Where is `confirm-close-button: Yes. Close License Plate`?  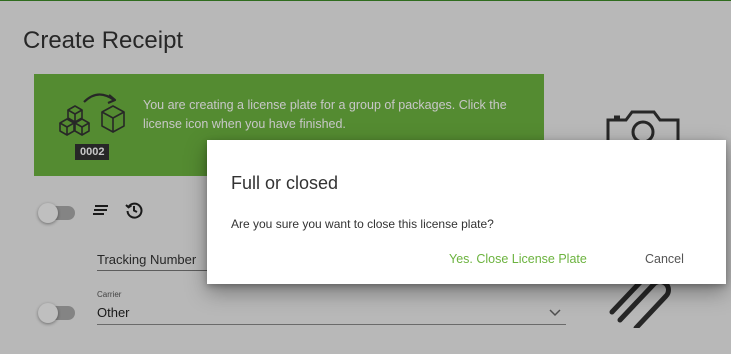
confirm-close-button: Yes. Close License Plate is located at coordinates (518, 259).